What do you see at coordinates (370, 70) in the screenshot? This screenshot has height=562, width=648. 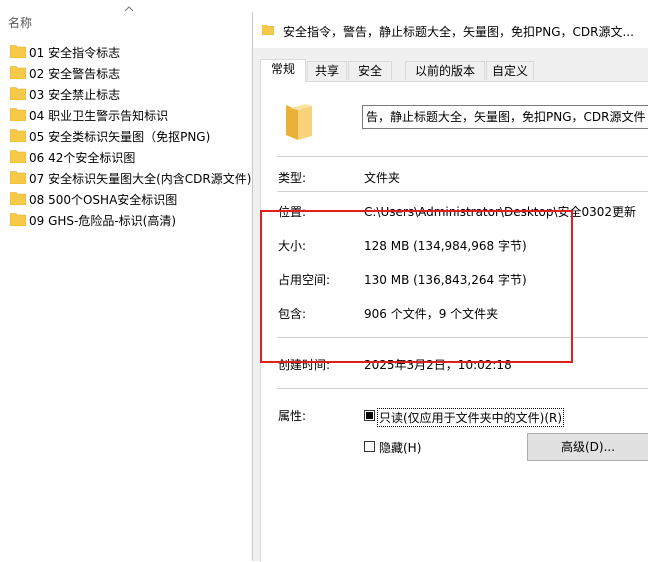 I see `tab-security: 安全` at bounding box center [370, 70].